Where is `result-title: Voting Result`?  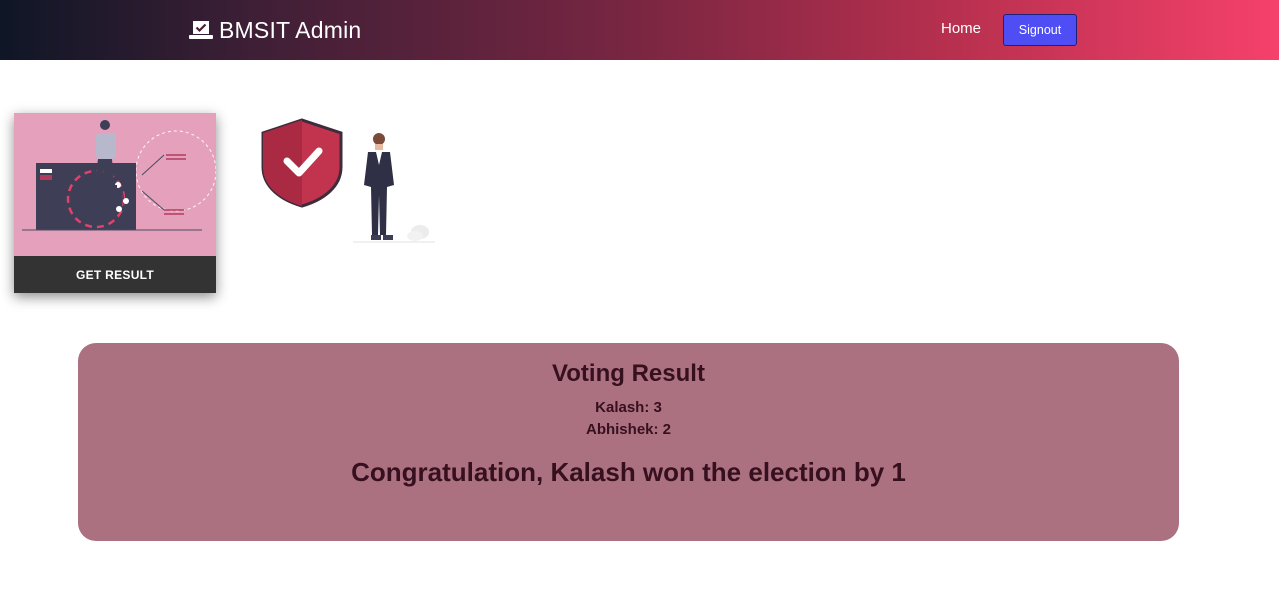 result-title: Voting Result is located at coordinates (628, 373).